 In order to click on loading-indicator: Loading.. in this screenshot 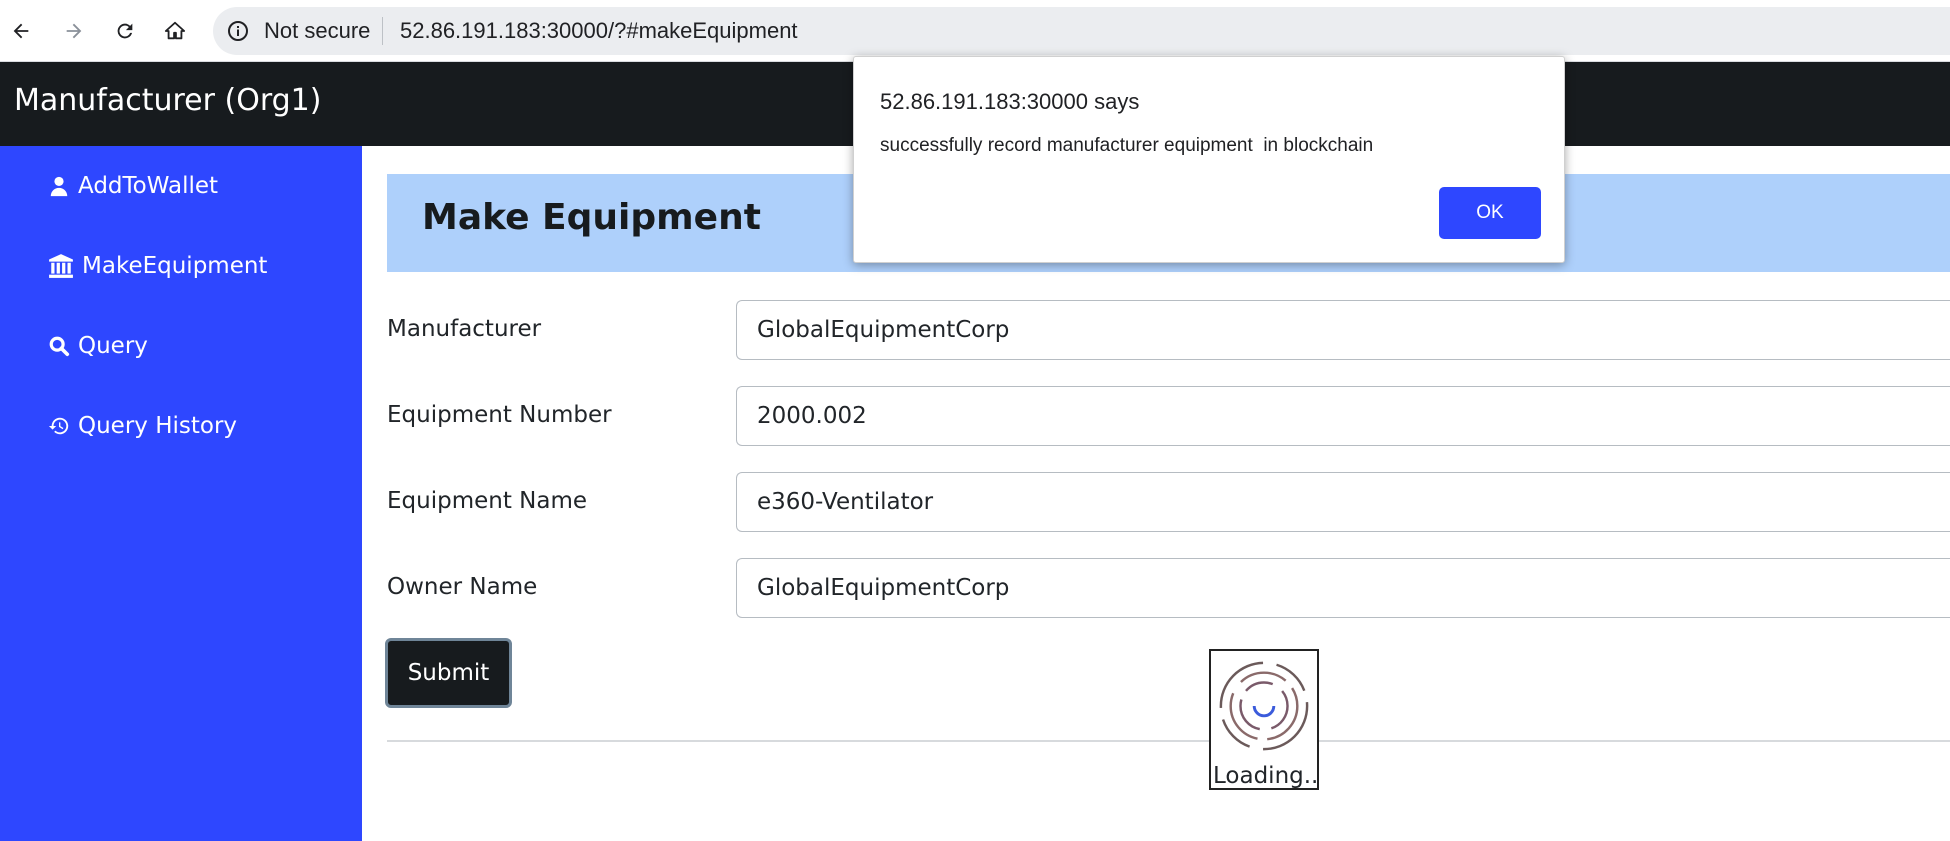, I will do `click(1264, 719)`.